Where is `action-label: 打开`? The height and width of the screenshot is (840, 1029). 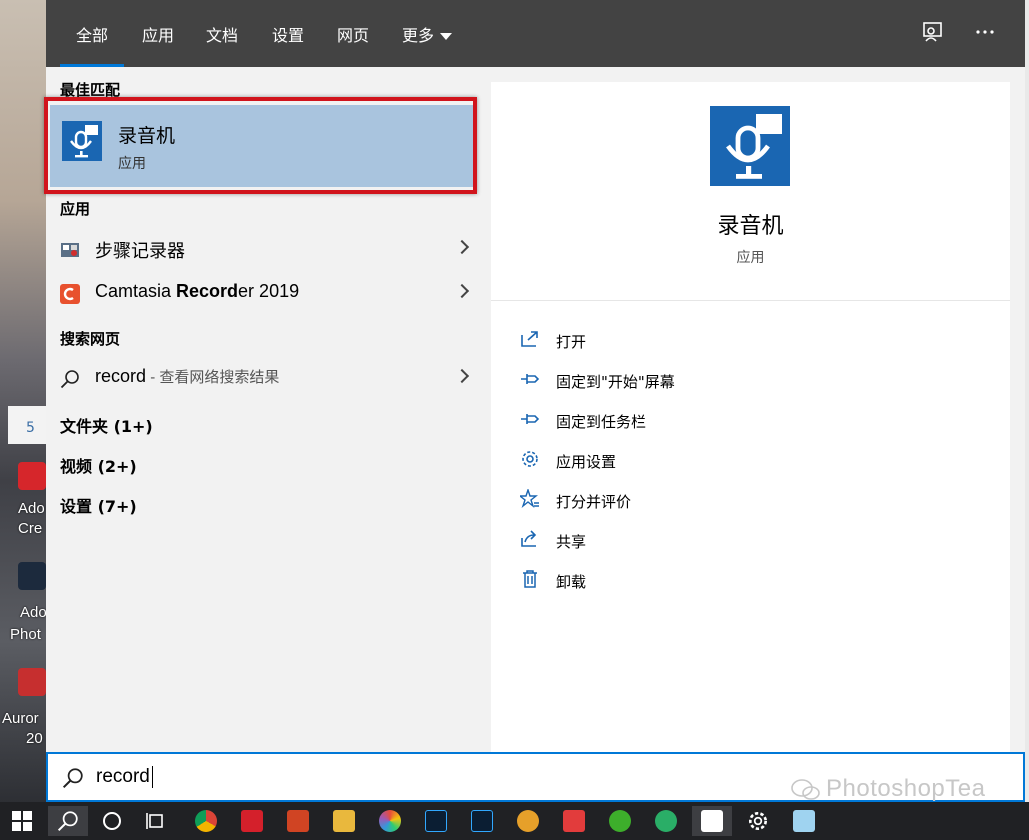 action-label: 打开 is located at coordinates (571, 342).